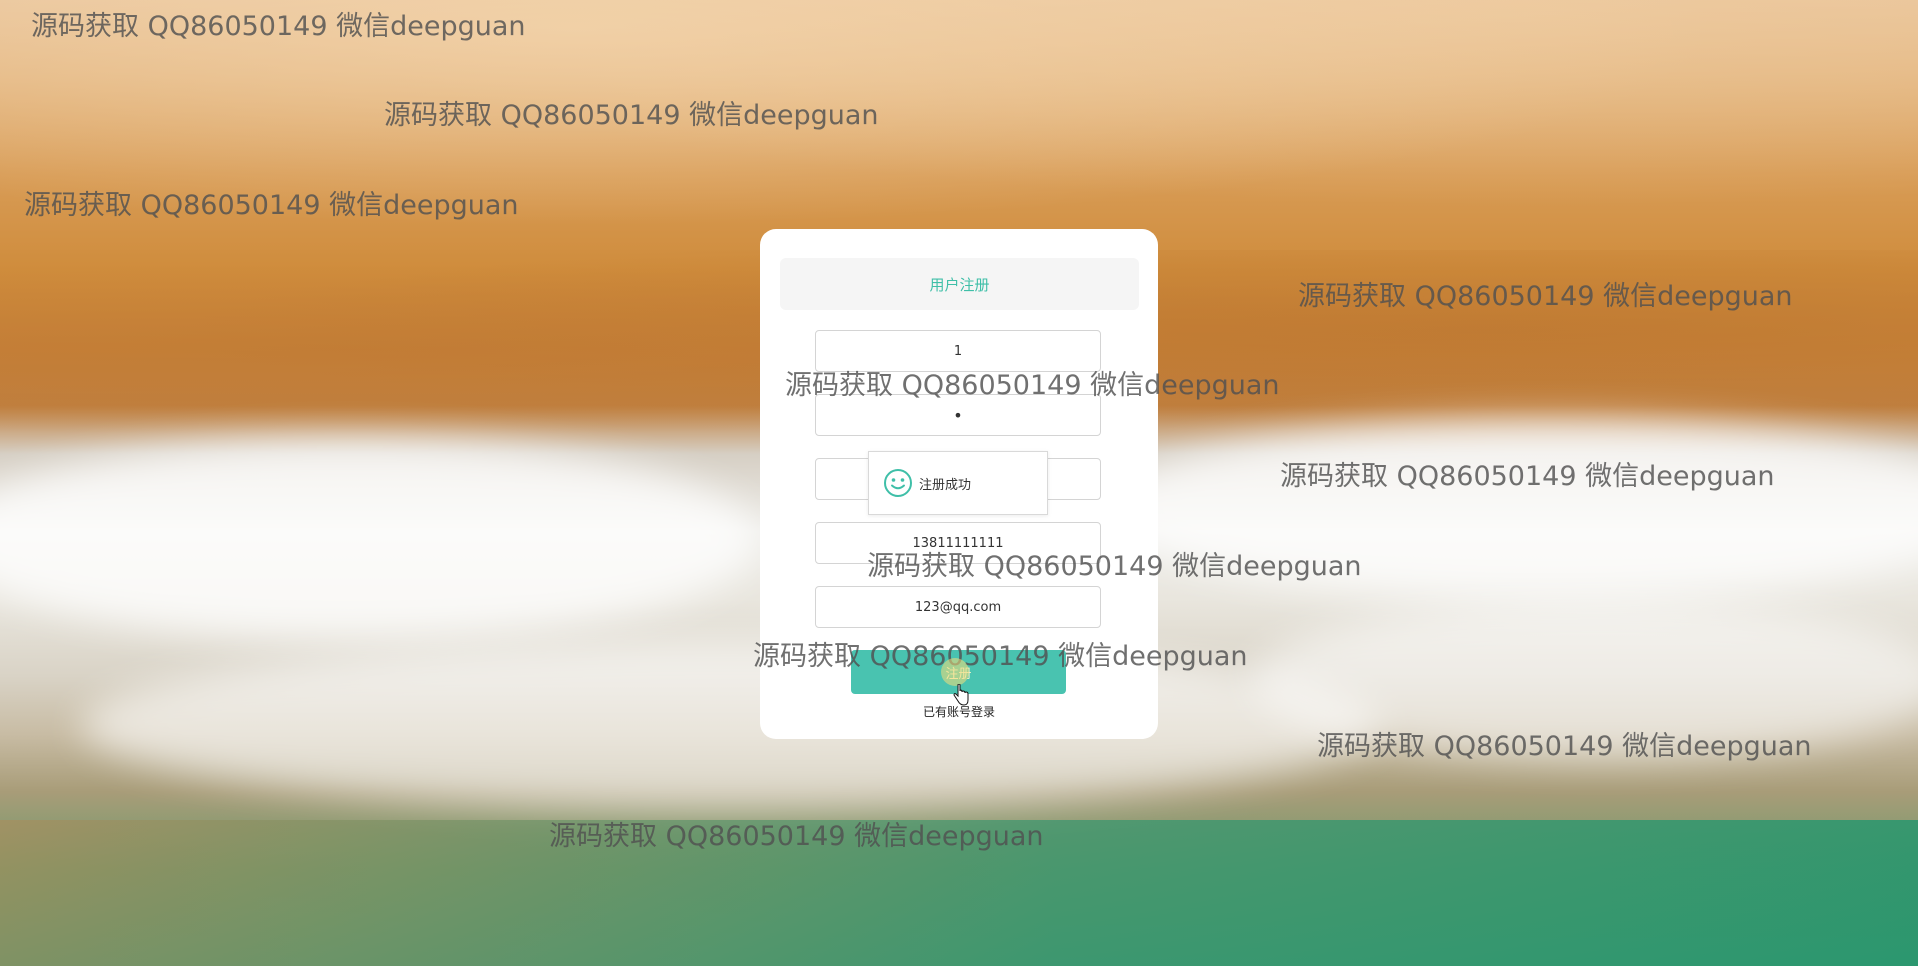 The image size is (1918, 966). What do you see at coordinates (959, 284) in the screenshot?
I see `register-title: 用户注册` at bounding box center [959, 284].